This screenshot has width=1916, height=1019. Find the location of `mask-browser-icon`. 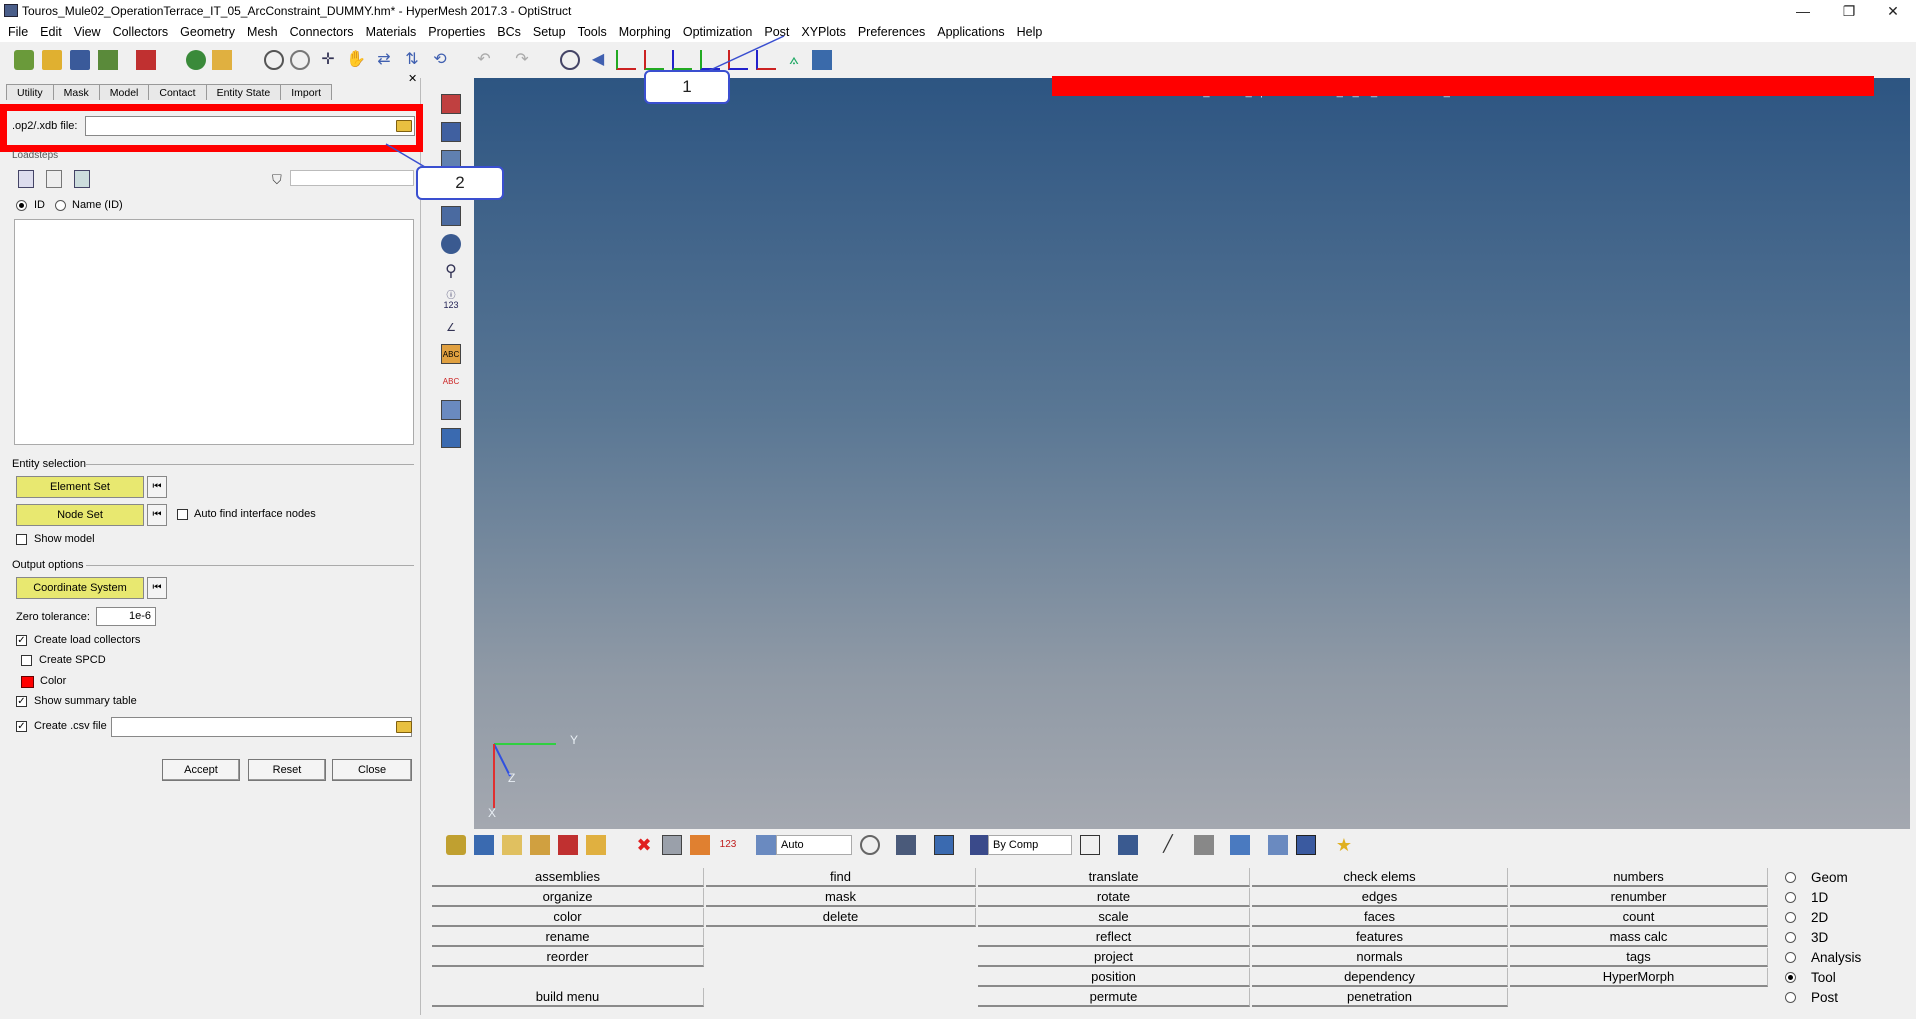

mask-browser-icon is located at coordinates (451, 216).